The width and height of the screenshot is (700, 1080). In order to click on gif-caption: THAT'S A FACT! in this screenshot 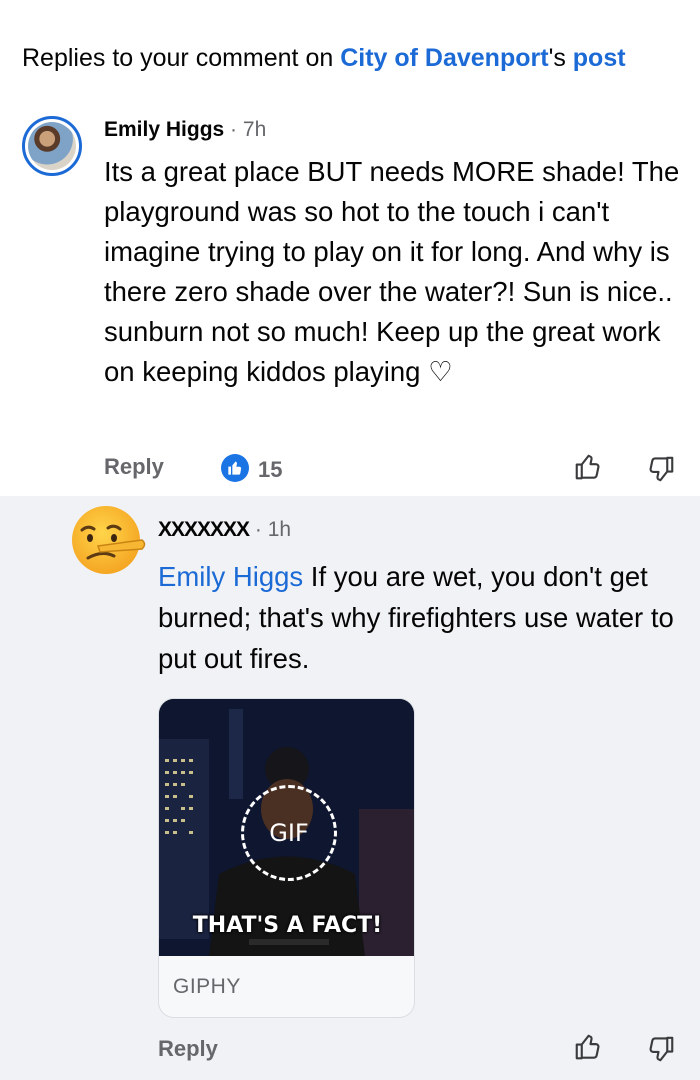, I will do `click(287, 925)`.